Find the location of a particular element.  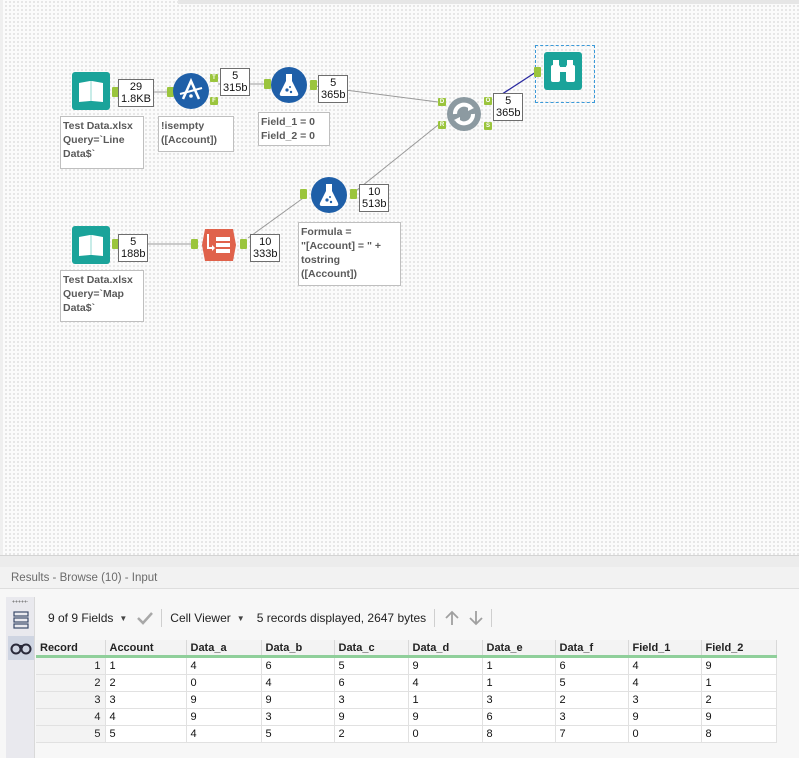

column-header-field-1: Field_1 is located at coordinates (665, 649).